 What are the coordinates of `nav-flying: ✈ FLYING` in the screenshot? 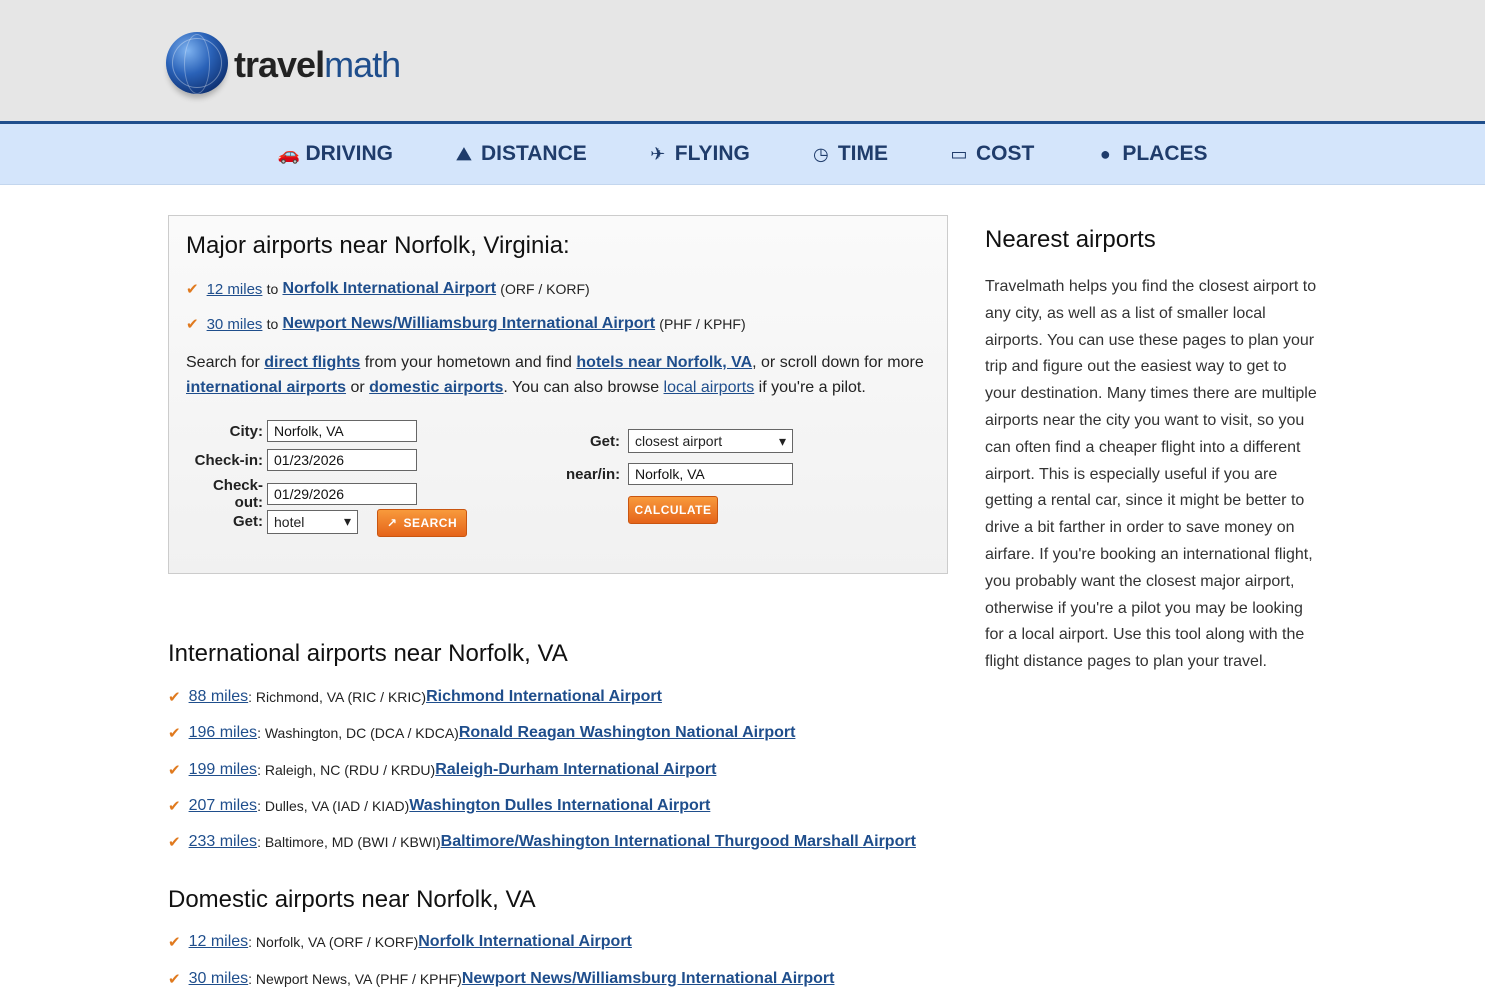 It's located at (698, 154).